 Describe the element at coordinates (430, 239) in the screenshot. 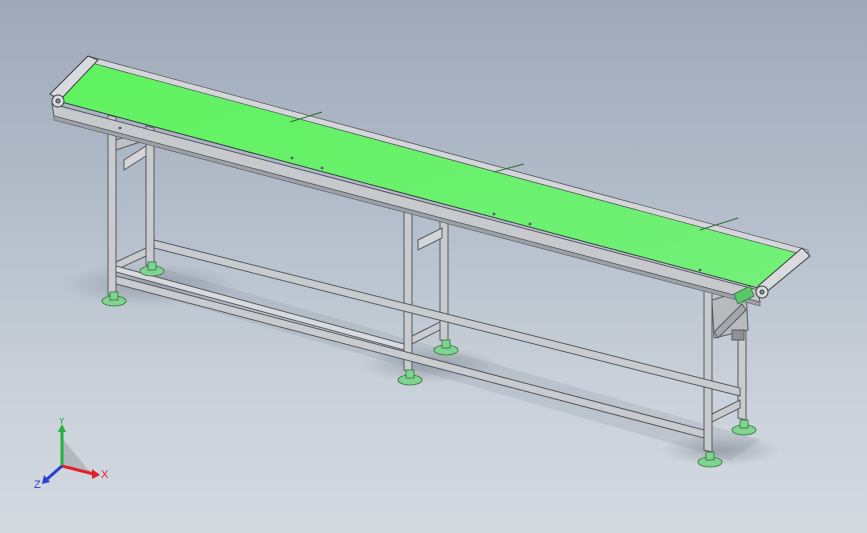

I see `mid-diag-brace` at that location.